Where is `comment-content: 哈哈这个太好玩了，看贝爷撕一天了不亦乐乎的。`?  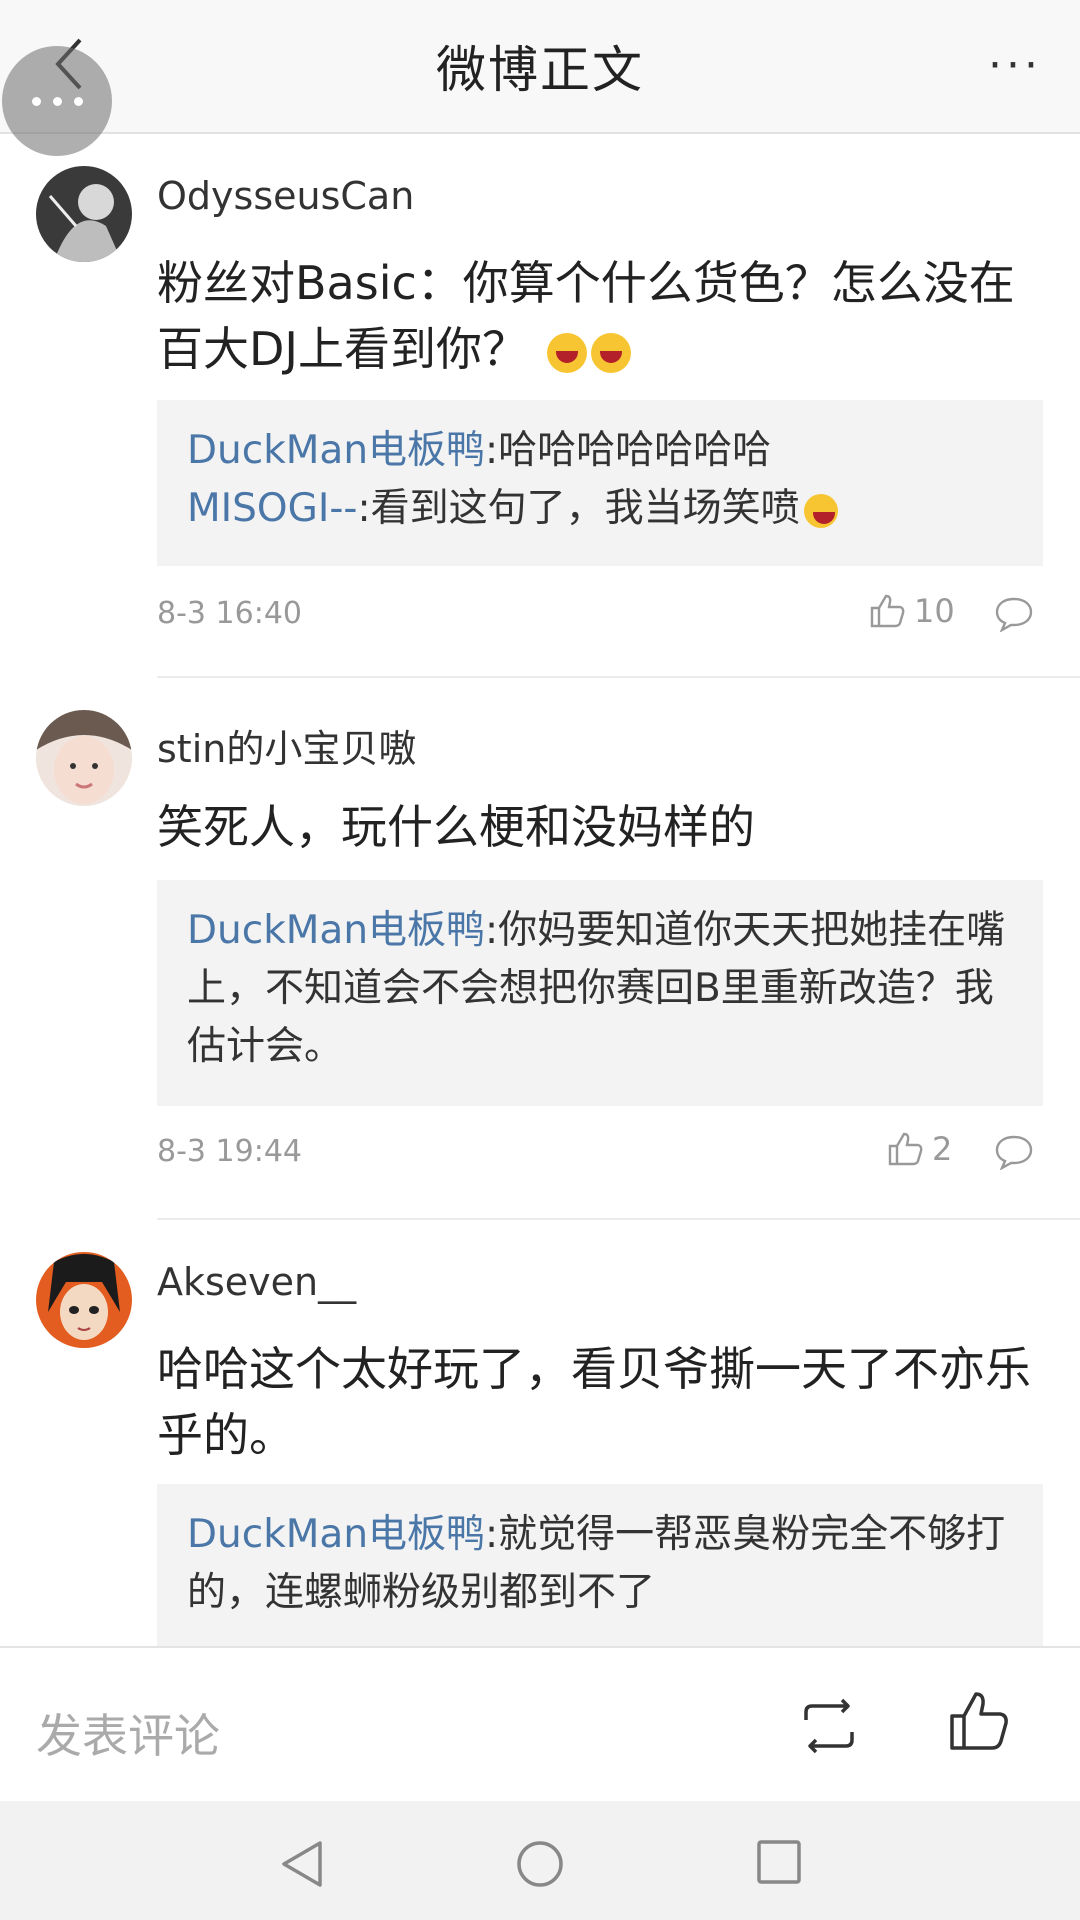 comment-content: 哈哈这个太好玩了，看贝爷撕一天了不亦乐乎的。 is located at coordinates (594, 1402).